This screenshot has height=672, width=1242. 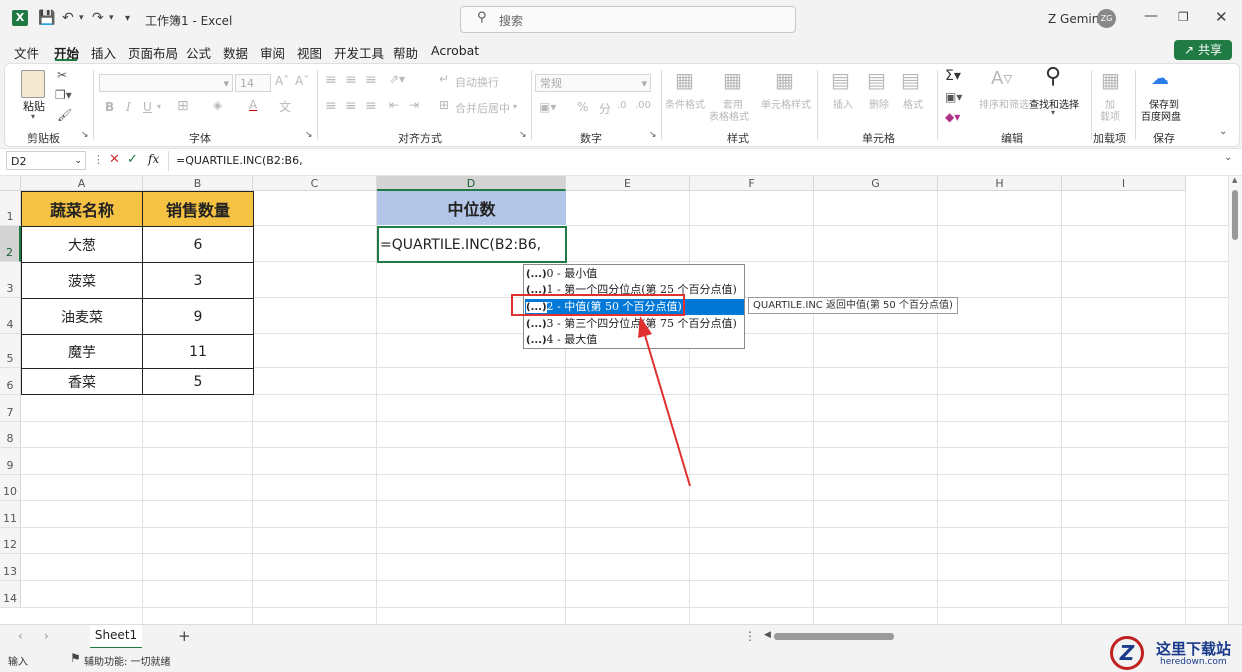 What do you see at coordinates (253, 105) in the screenshot?
I see `font-color-icon: A` at bounding box center [253, 105].